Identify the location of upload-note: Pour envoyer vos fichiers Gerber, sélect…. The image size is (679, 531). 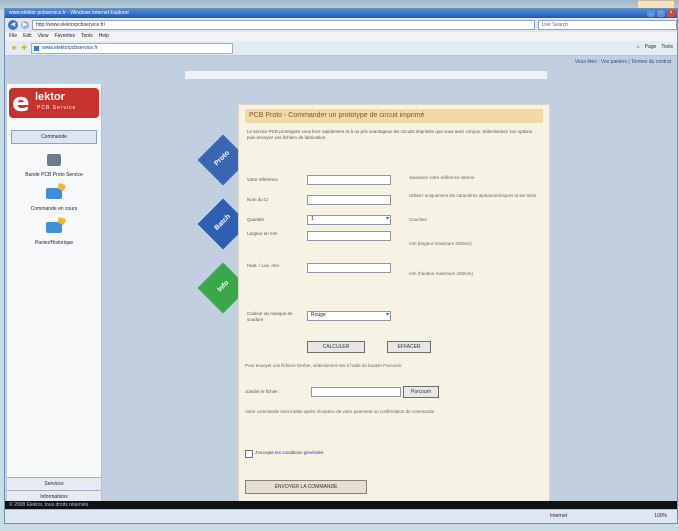
(324, 365).